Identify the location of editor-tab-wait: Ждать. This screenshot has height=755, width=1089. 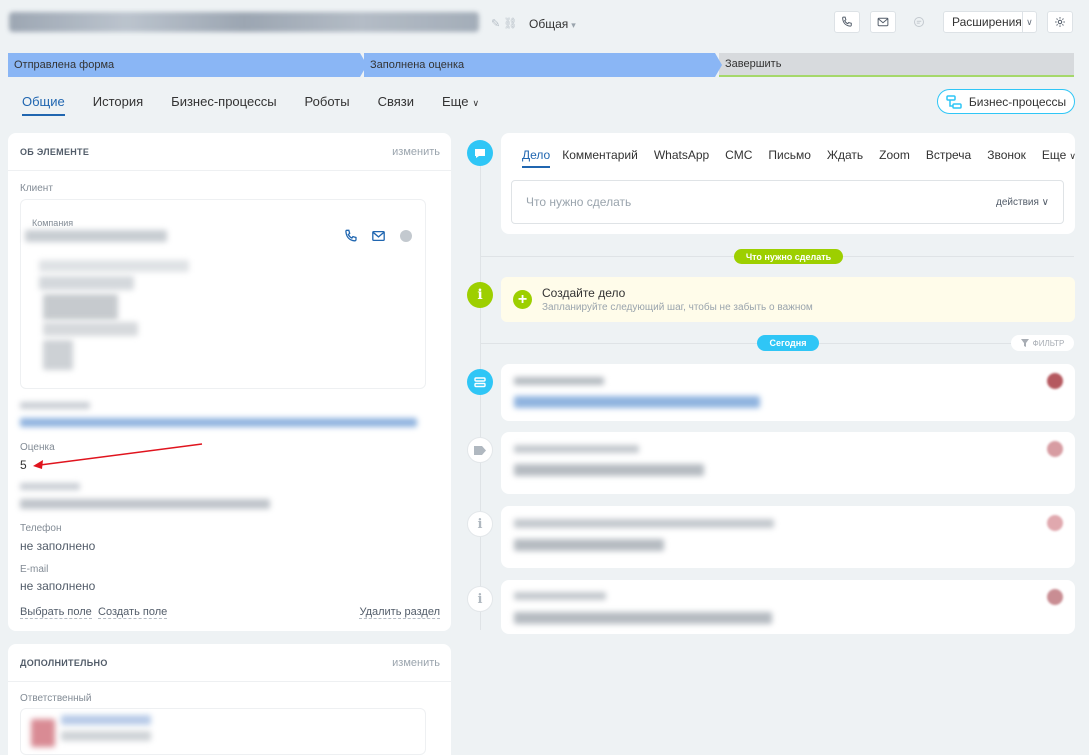
(845, 158).